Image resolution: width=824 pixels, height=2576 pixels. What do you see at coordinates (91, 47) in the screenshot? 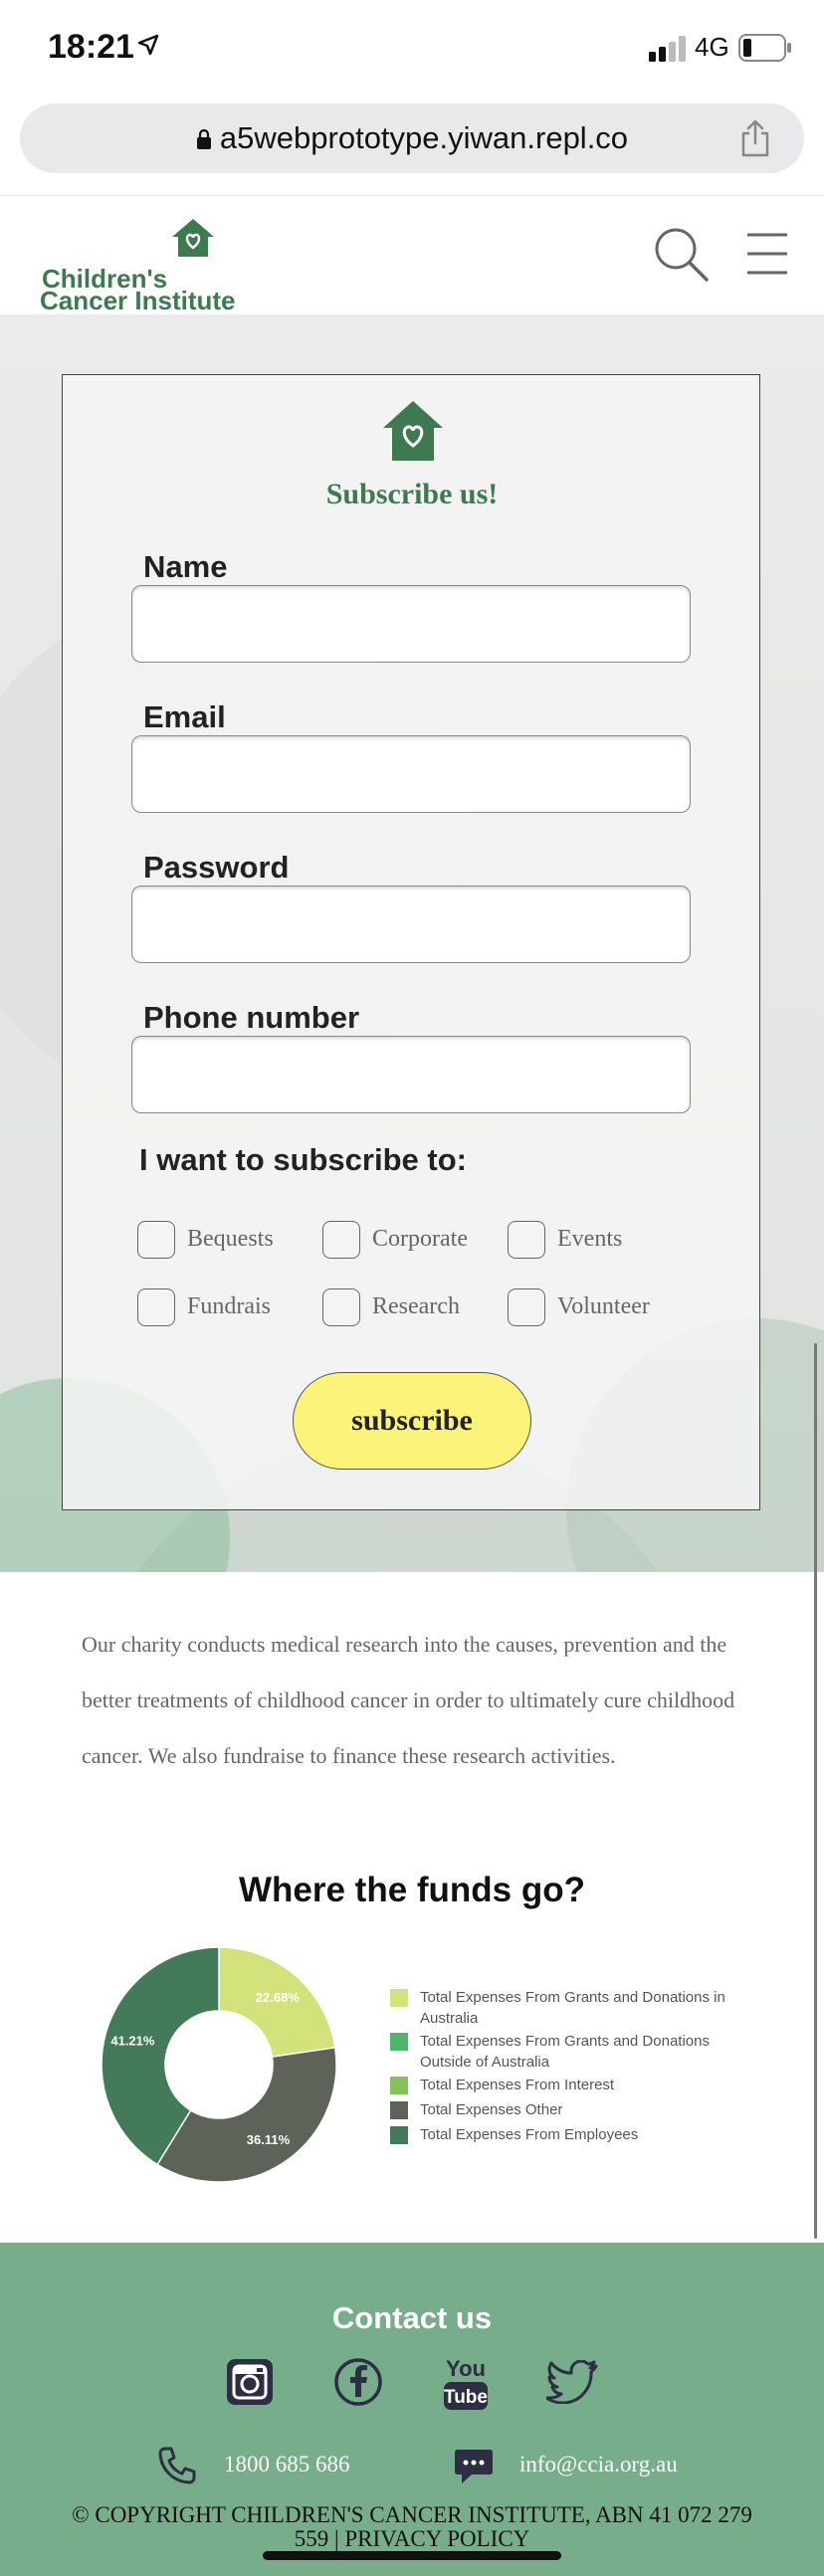
I see `status-time: 18:21` at bounding box center [91, 47].